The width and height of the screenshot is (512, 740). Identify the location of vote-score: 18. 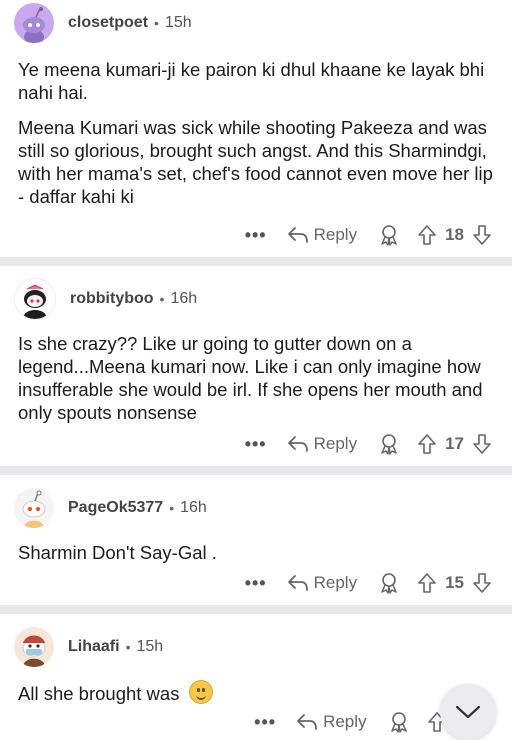
(454, 234).